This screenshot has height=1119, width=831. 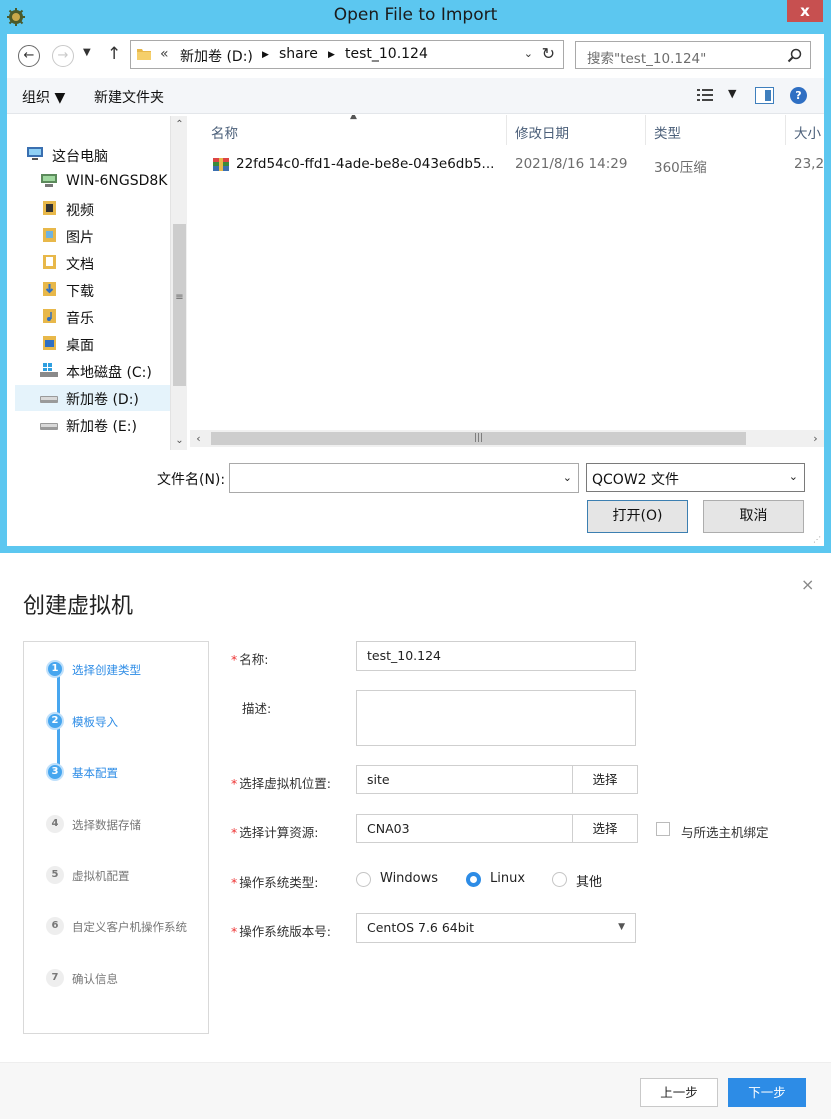 I want to click on help-icon: ?, so click(x=798, y=95).